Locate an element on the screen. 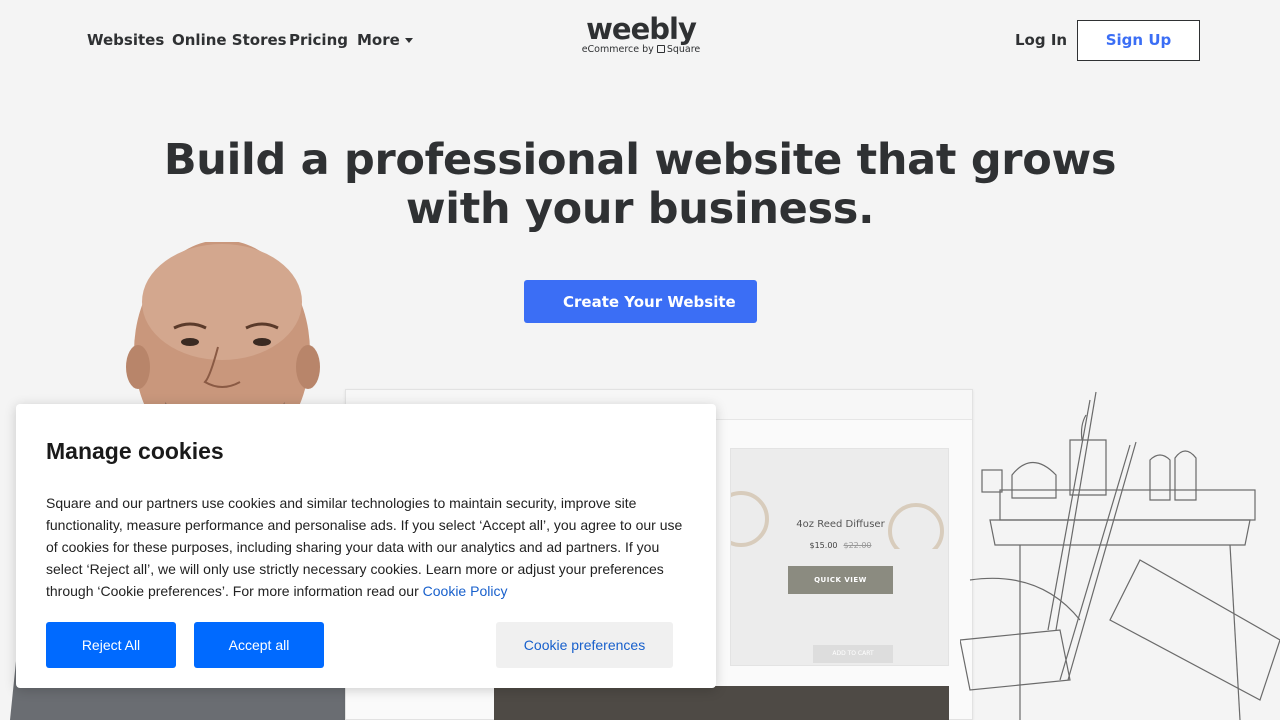  logo-tagline: eCommerce by Square is located at coordinates (641, 50).